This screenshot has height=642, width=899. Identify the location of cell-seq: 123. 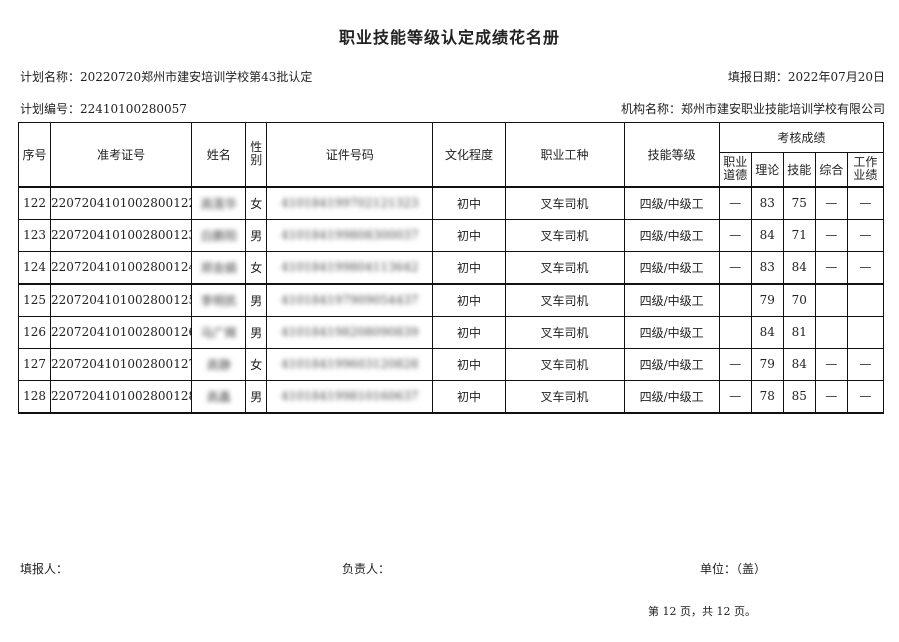
(34, 235).